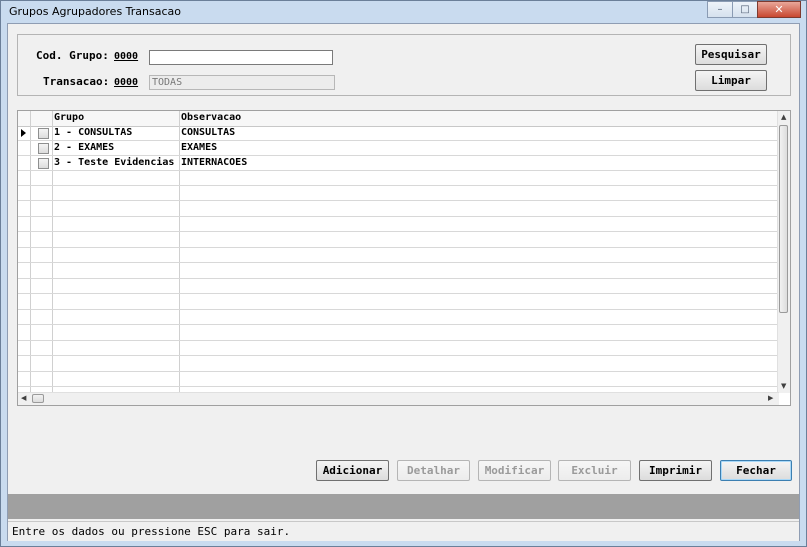 The image size is (807, 547). I want to click on title-bar: Grupos Agrupadores Transacao – □ ✕, so click(403, 12).